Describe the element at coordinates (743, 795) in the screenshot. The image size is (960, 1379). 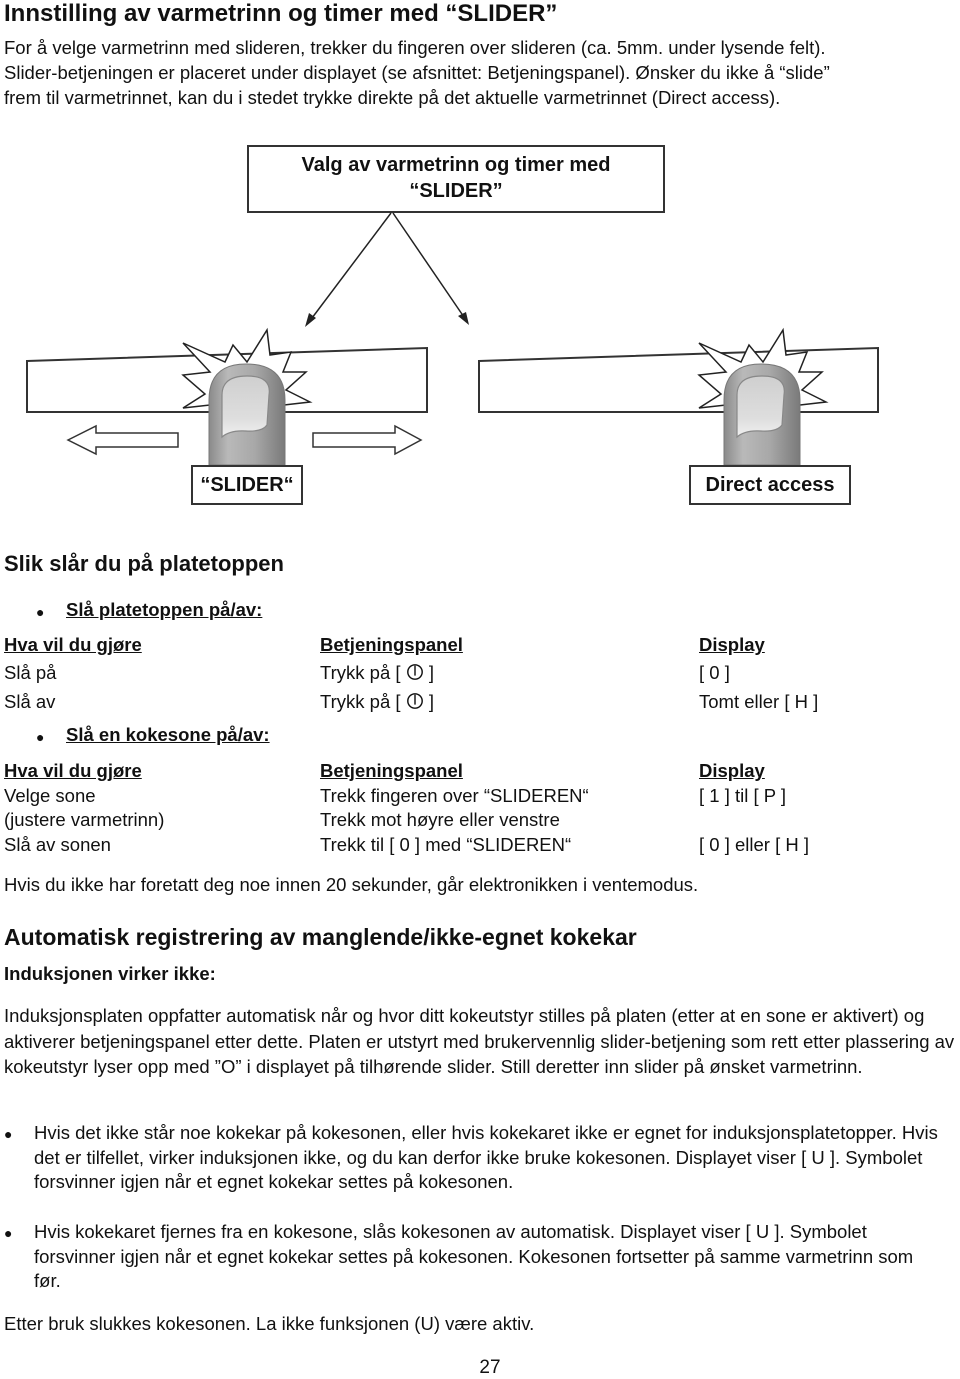
I see `cell-display: [ 1 ] til [ P ]` at that location.